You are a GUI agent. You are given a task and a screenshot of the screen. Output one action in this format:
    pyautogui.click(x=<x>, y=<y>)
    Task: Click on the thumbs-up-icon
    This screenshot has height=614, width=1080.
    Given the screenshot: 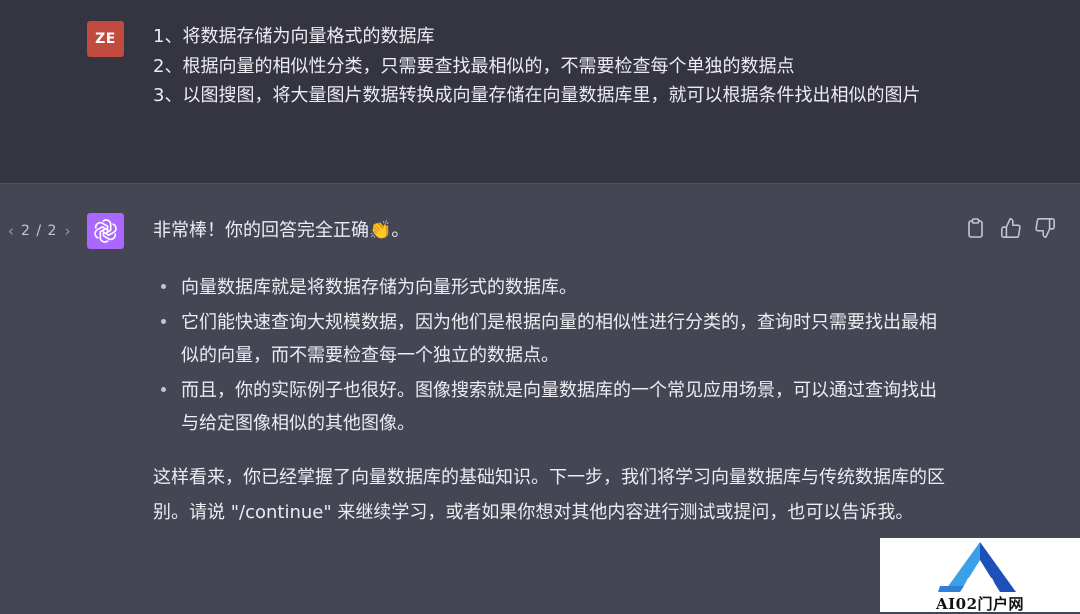 What is the action you would take?
    pyautogui.click(x=1011, y=228)
    